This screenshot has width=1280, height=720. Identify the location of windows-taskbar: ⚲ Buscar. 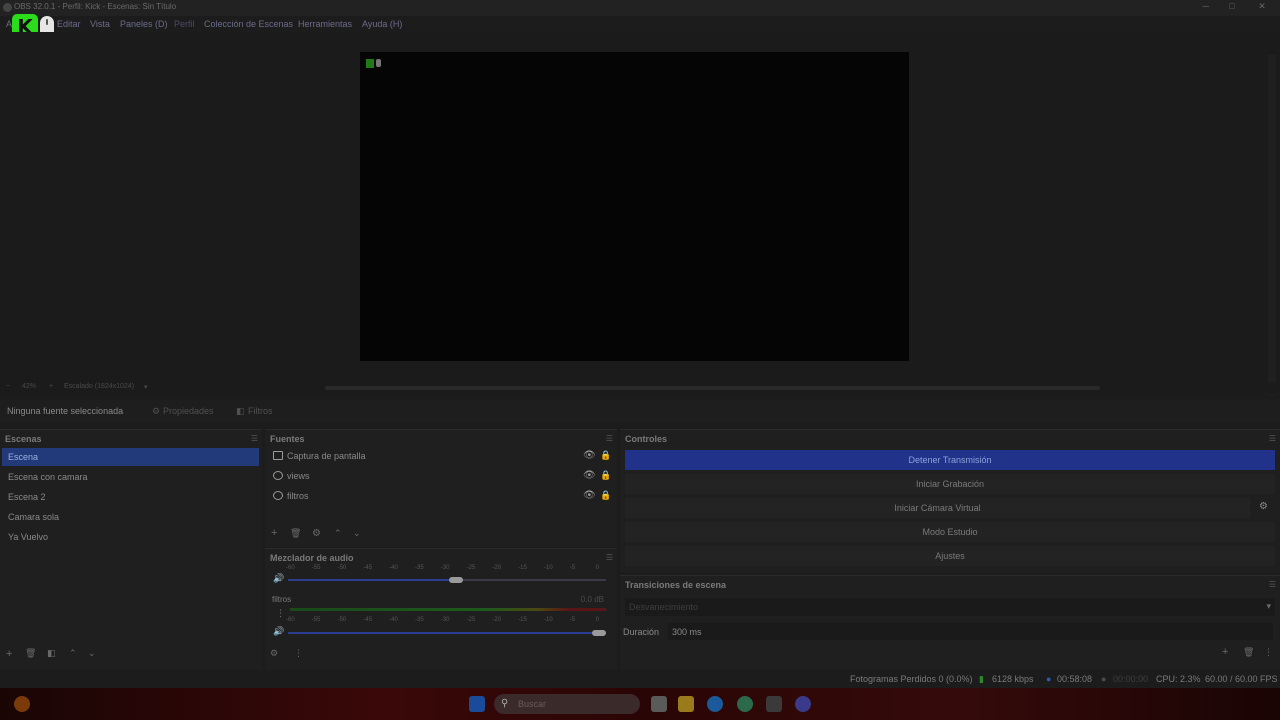
(640, 704).